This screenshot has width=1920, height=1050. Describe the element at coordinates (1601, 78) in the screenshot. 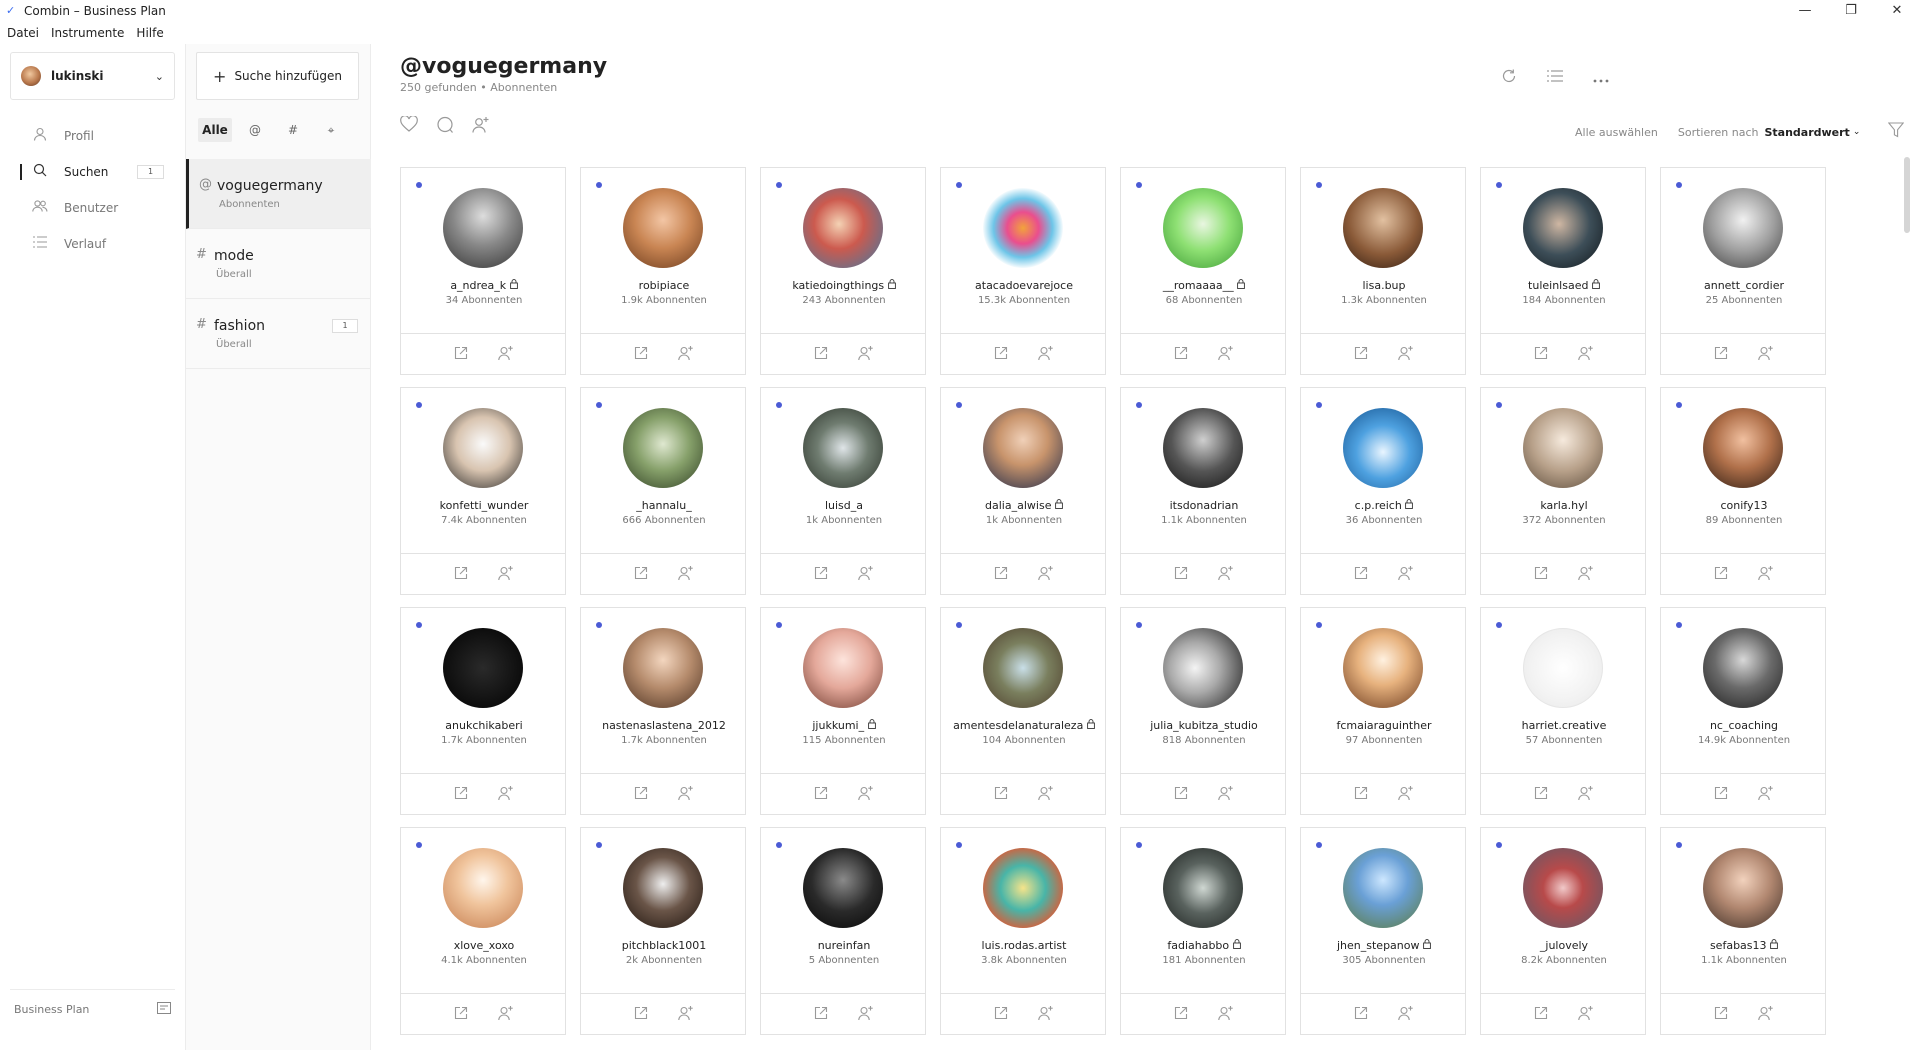

I see `more-options-icon` at that location.